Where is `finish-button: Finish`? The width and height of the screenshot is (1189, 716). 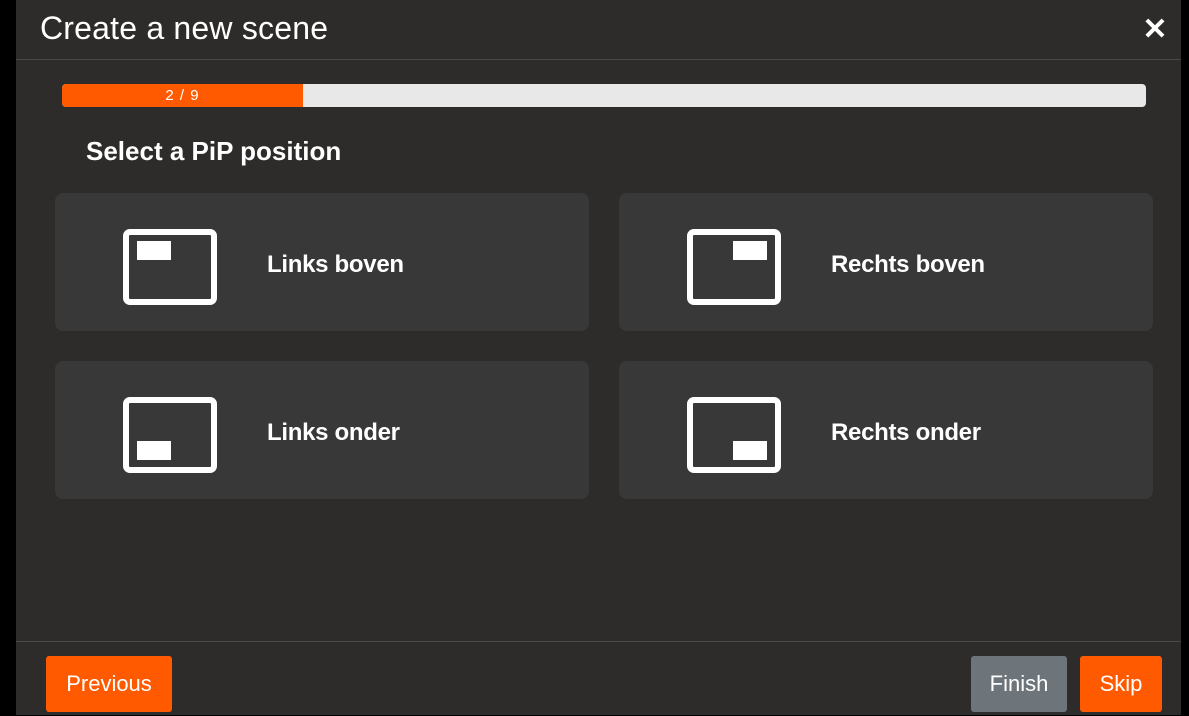 finish-button: Finish is located at coordinates (1019, 684).